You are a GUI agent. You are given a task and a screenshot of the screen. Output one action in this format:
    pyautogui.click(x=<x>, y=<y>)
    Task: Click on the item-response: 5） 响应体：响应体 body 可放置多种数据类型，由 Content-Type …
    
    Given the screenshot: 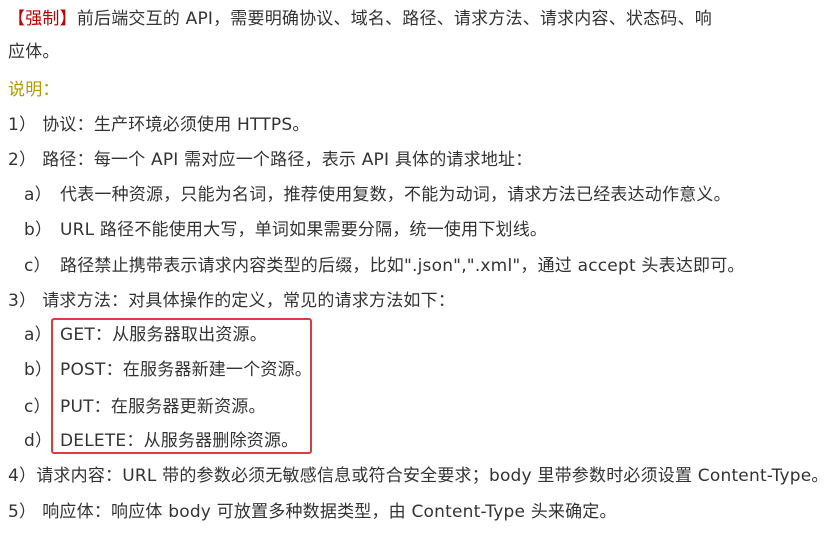 What is the action you would take?
    pyautogui.click(x=312, y=512)
    